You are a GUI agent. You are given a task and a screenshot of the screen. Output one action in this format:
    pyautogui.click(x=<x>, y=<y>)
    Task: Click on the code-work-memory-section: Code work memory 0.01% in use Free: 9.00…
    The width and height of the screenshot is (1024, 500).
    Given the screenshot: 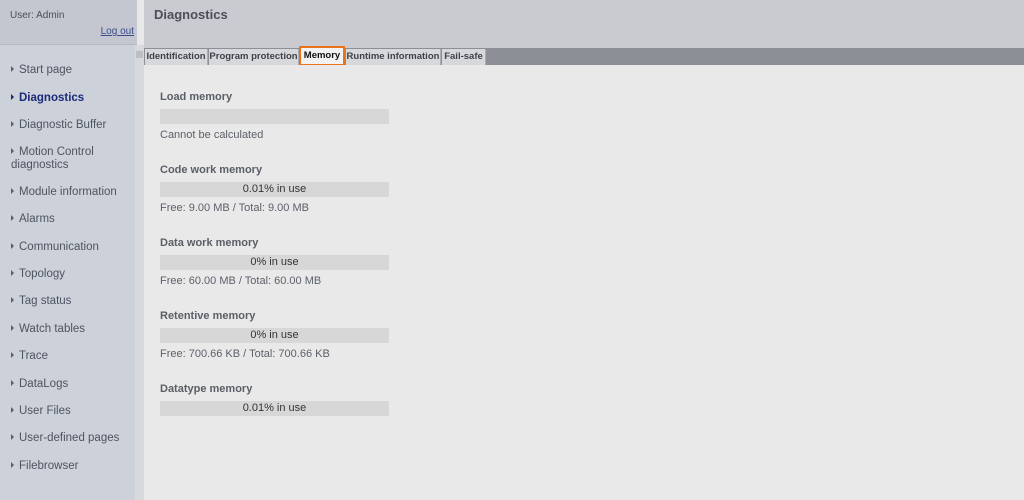 What is the action you would take?
    pyautogui.click(x=310, y=189)
    